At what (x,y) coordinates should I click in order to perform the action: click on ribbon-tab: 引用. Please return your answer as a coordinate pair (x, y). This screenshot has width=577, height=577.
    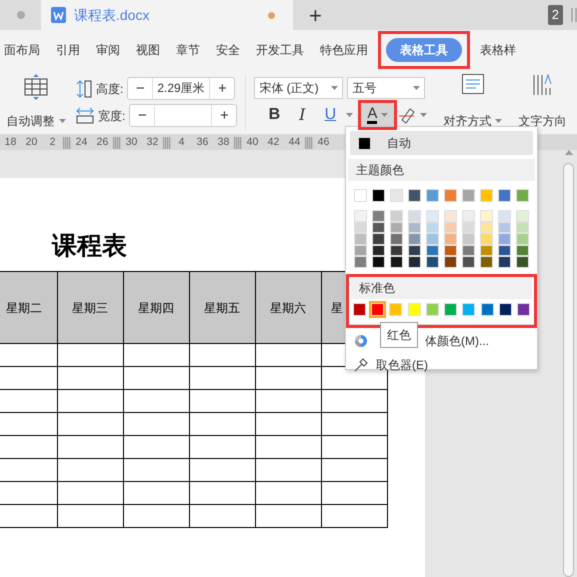
    Looking at the image, I should click on (68, 50).